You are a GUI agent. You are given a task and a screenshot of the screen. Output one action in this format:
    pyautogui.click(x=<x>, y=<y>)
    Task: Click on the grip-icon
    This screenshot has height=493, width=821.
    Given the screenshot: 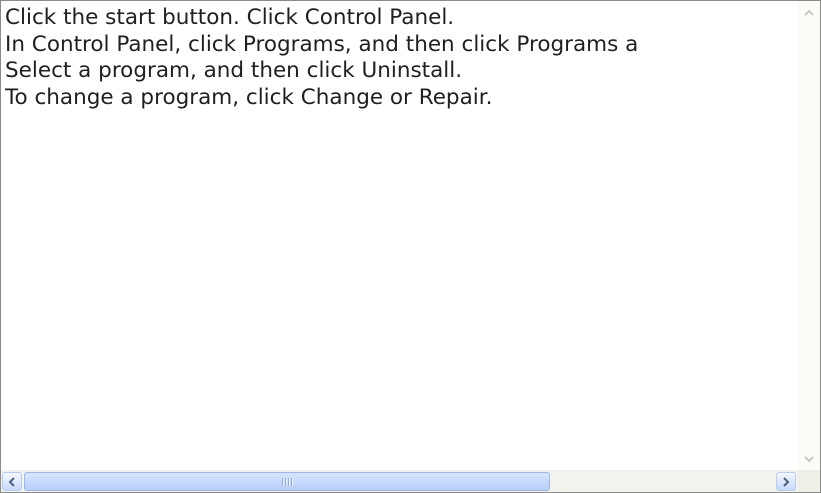 What is the action you would take?
    pyautogui.click(x=287, y=481)
    